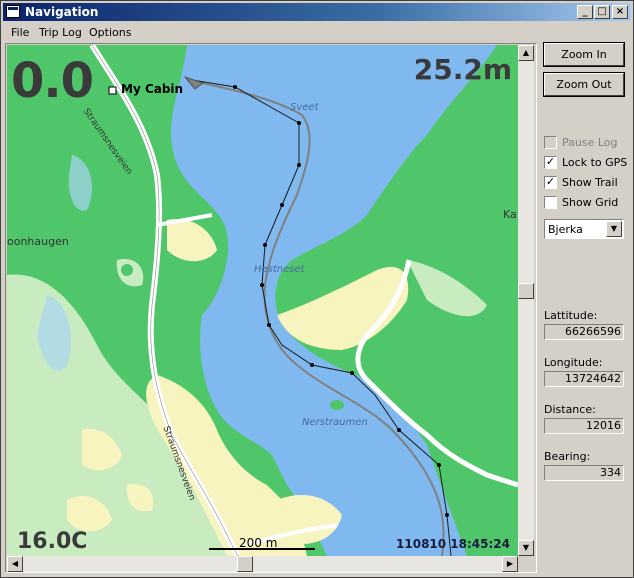  Describe the element at coordinates (594, 162) in the screenshot. I see `lock-to-gps-label: Lock to GPS` at that location.